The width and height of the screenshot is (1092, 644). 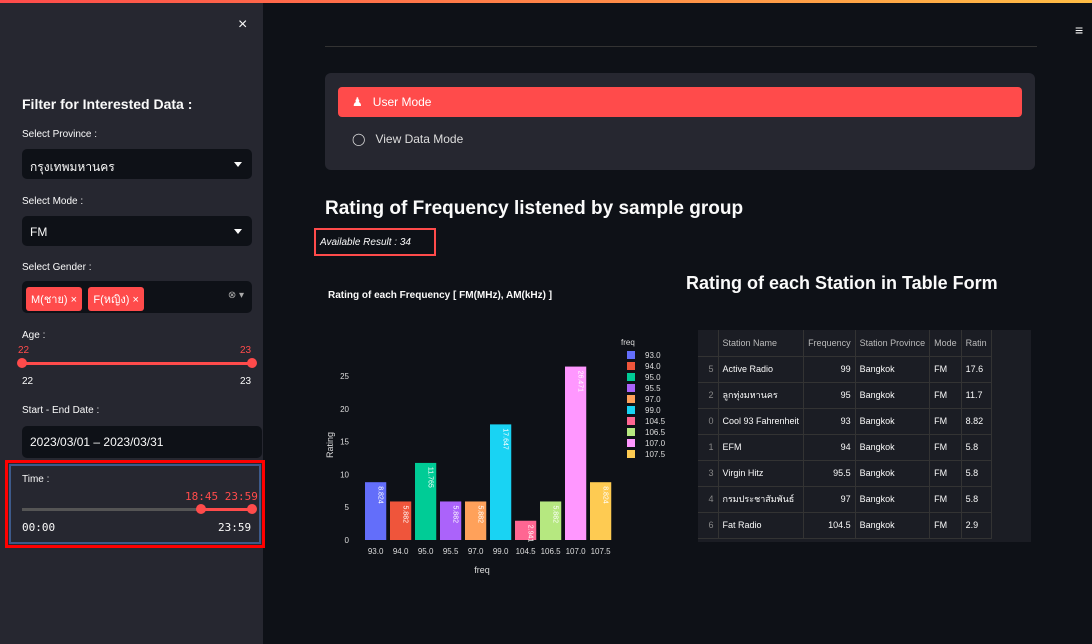 I want to click on table-cell: 93, so click(x=829, y=421).